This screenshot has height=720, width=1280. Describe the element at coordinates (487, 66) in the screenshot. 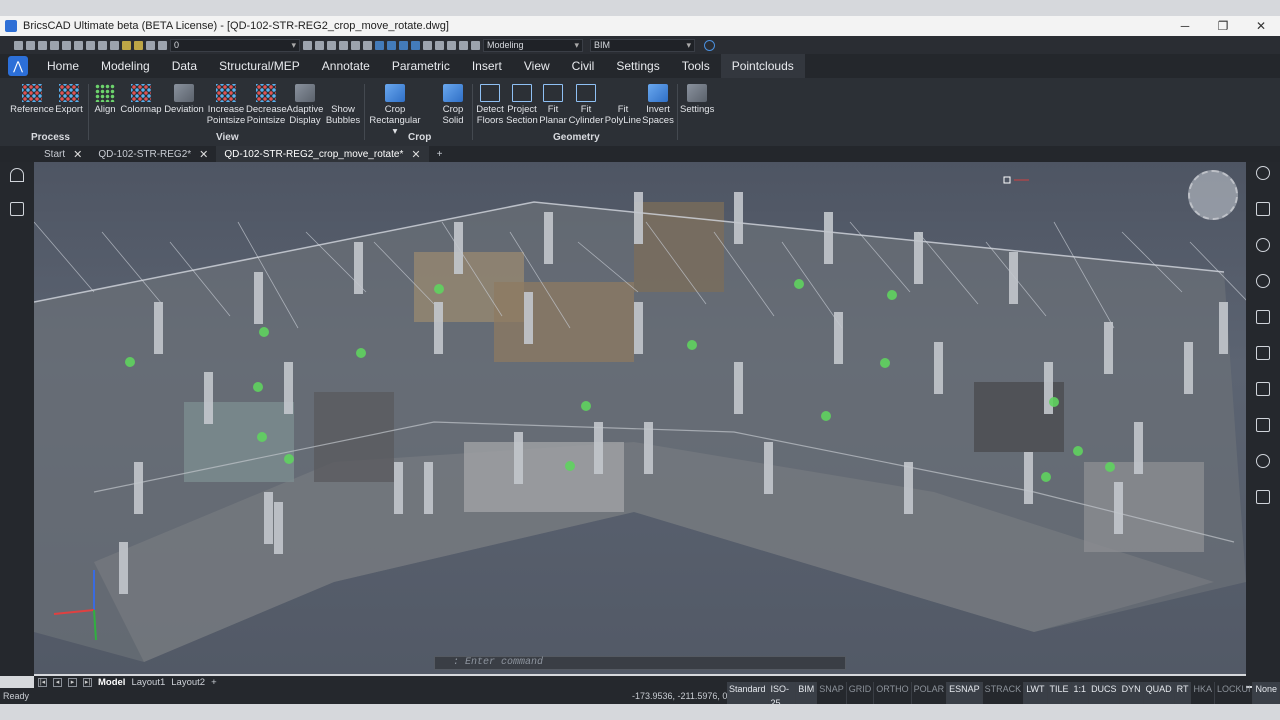

I see `tab-insert: Insert` at that location.